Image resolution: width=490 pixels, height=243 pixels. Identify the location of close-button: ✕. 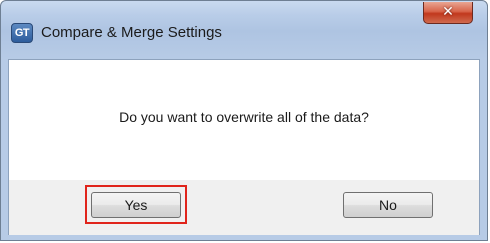
(448, 13).